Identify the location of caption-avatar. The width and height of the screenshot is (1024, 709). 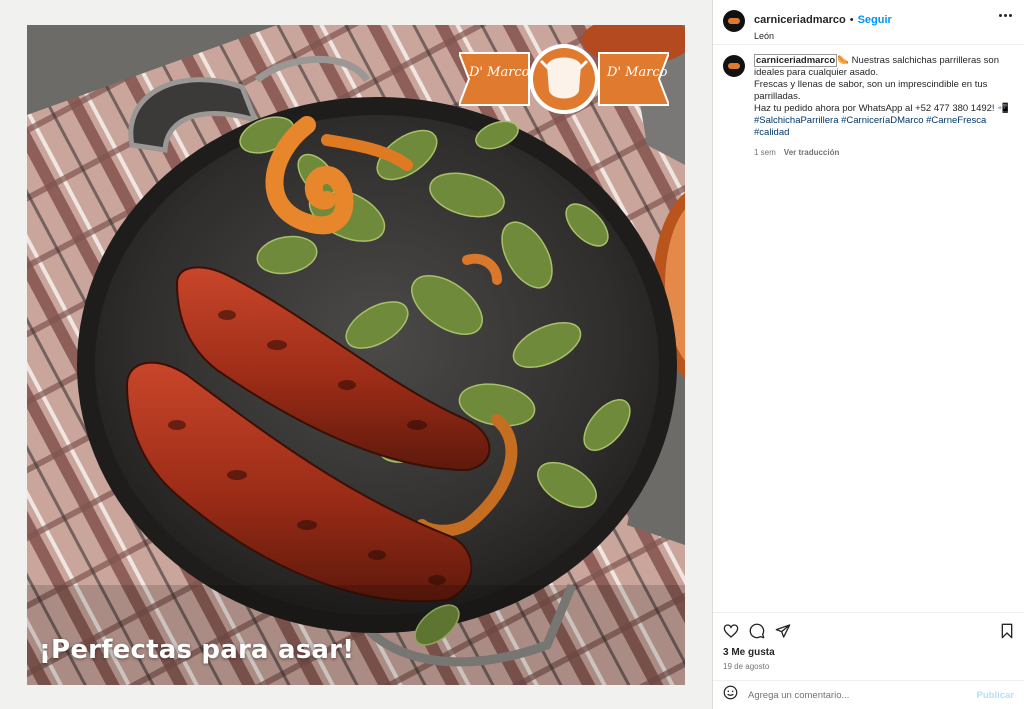
(734, 66).